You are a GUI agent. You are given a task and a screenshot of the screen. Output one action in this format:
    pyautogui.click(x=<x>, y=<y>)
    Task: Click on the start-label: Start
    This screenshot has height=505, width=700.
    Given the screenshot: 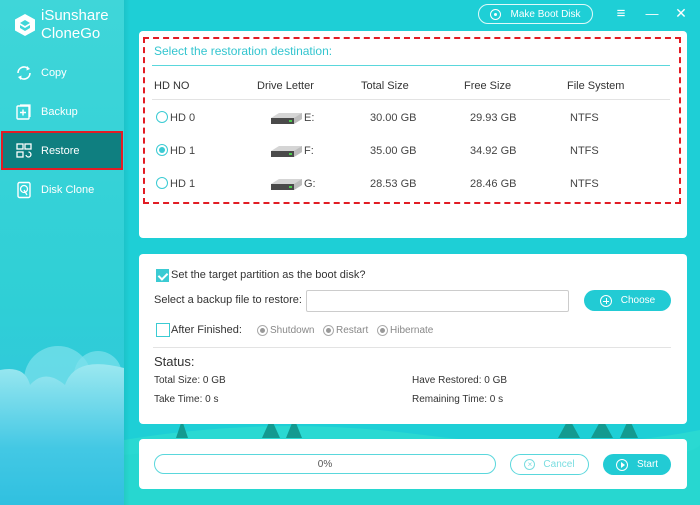 What is the action you would take?
    pyautogui.click(x=647, y=464)
    